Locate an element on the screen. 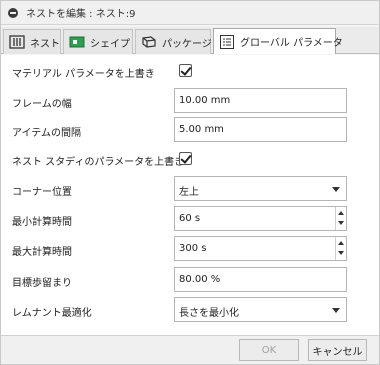  frame-width-label: フレームの幅 is located at coordinates (42, 104).